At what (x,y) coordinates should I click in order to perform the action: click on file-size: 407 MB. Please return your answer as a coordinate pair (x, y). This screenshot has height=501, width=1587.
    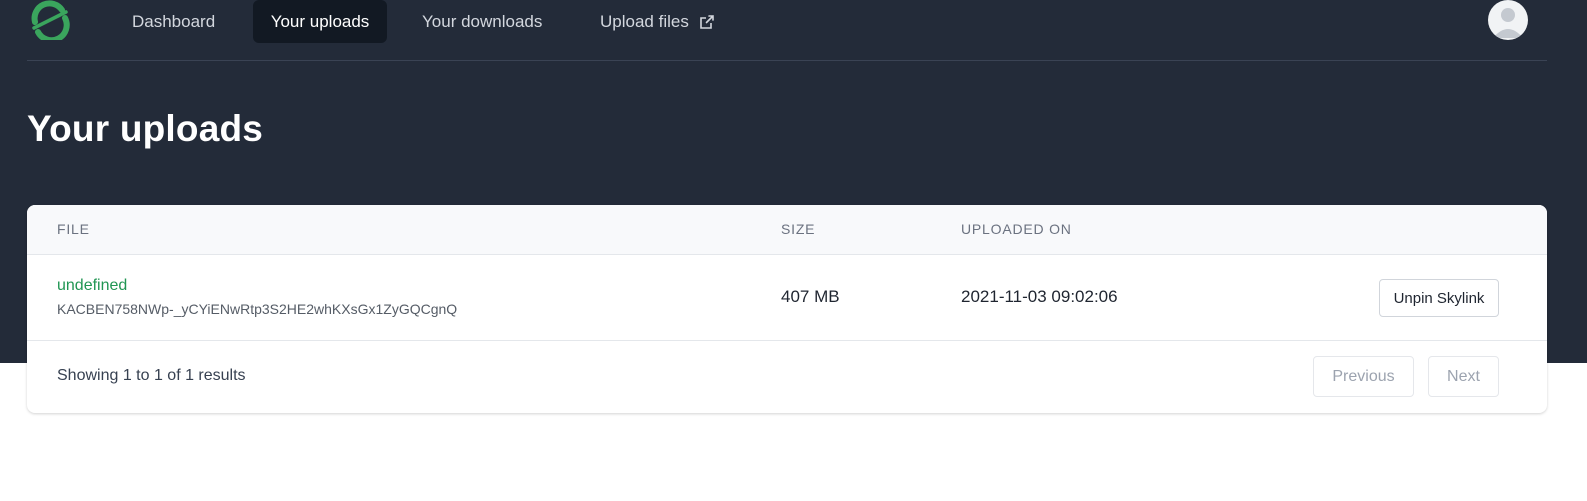
    Looking at the image, I should click on (810, 296).